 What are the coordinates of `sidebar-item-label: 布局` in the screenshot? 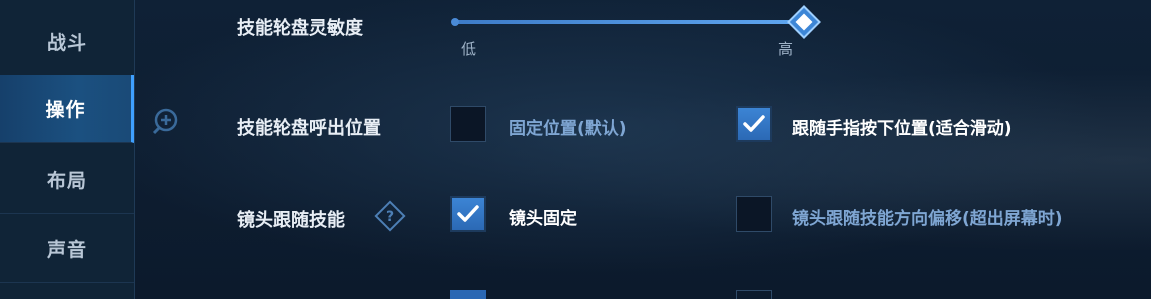 It's located at (66, 181).